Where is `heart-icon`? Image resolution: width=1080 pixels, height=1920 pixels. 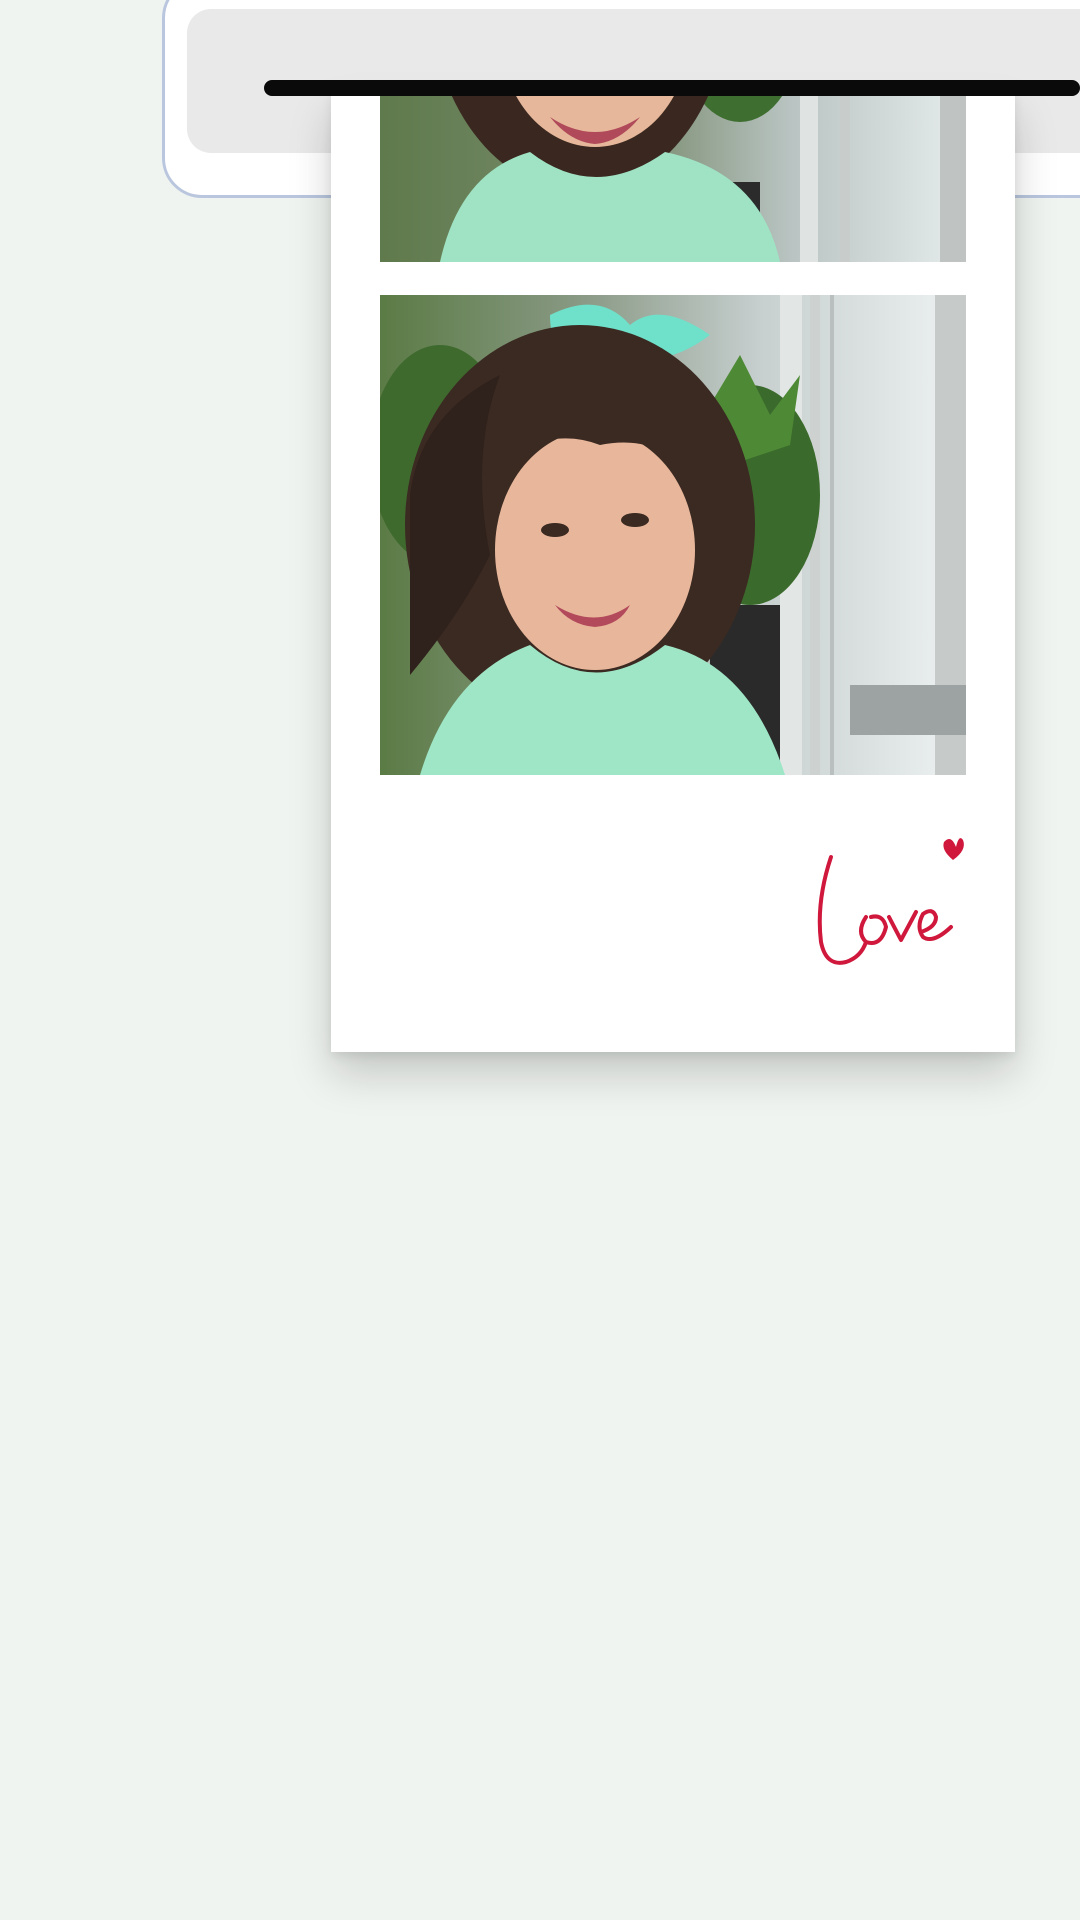
heart-icon is located at coordinates (890, 901).